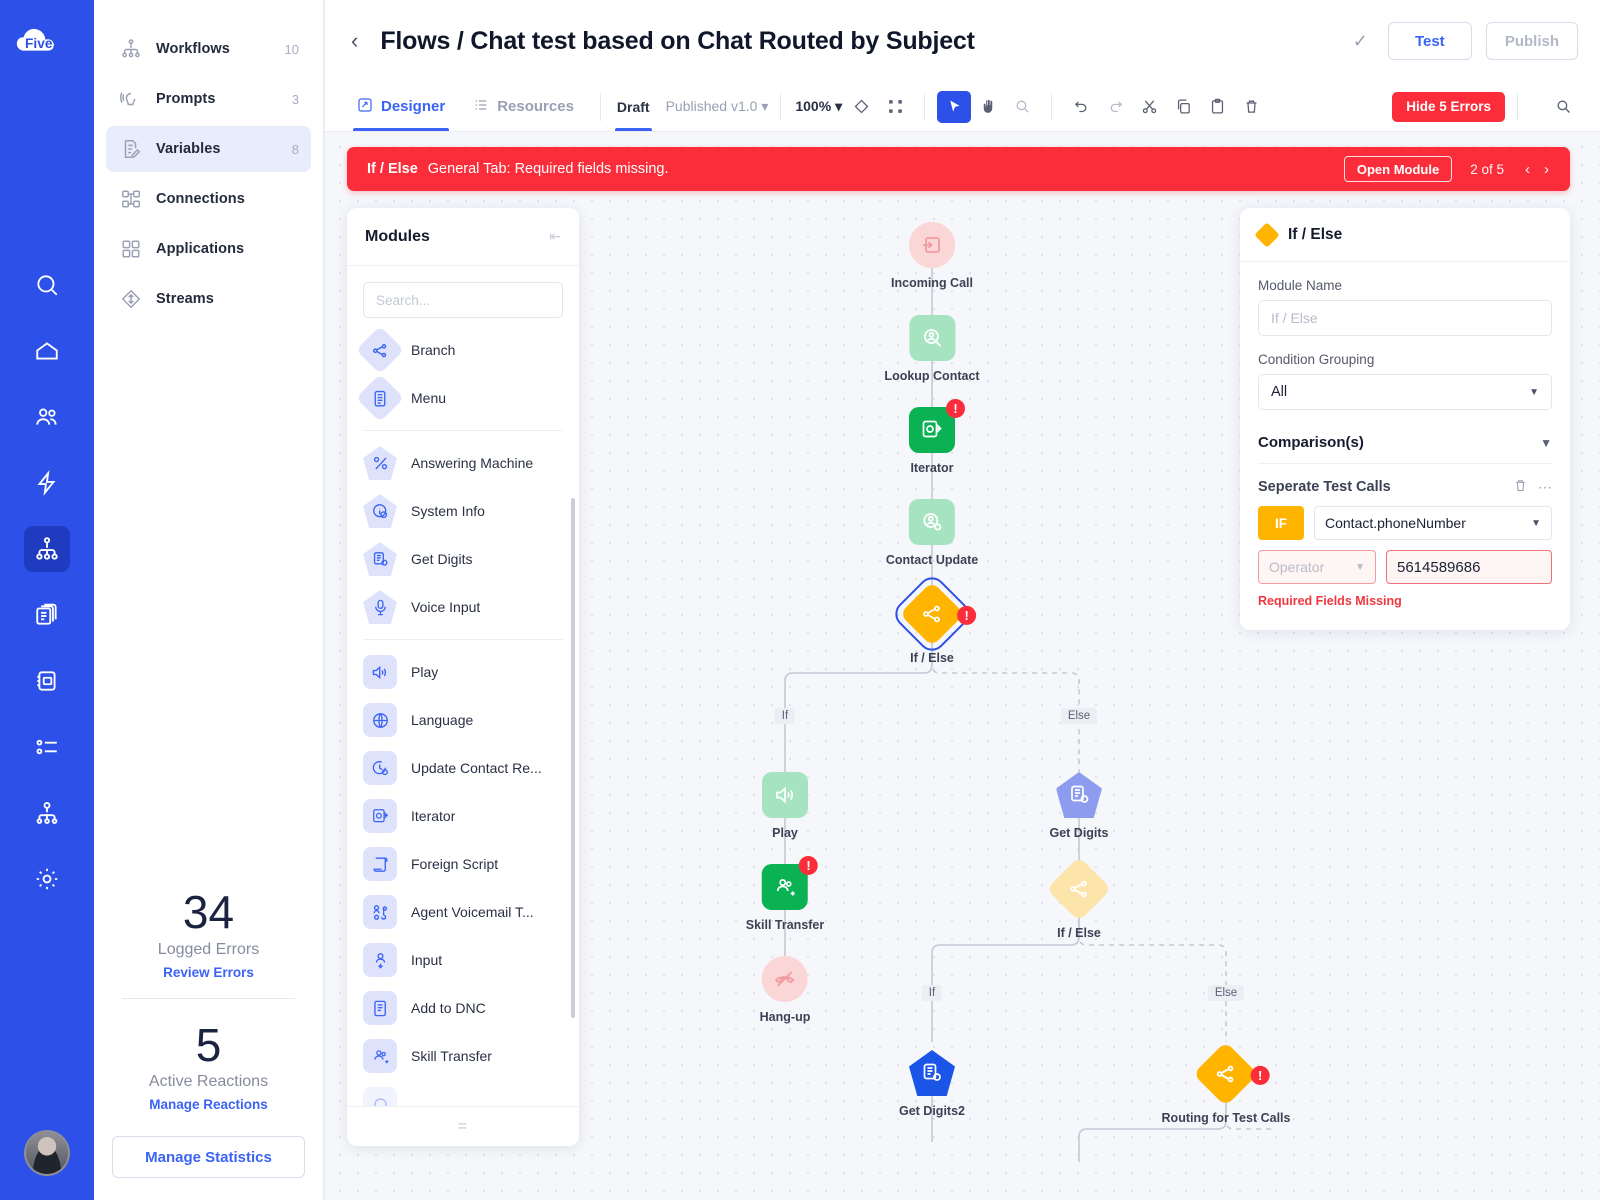  Describe the element at coordinates (1520, 487) in the screenshot. I see `trash-icon` at that location.